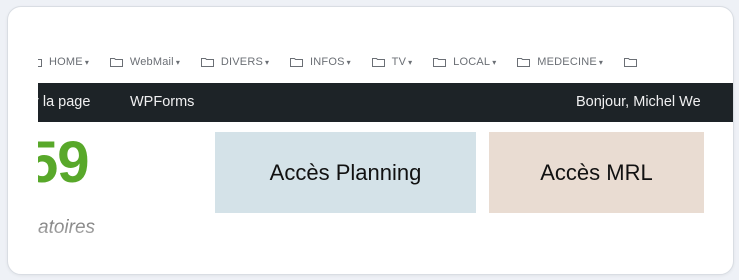 The image size is (739, 280). I want to click on bookmarks-bar: HOME ▾ WebMail ▾ DIVERS ▾ INFOS ▾ TV ▾ LOCAL ▾, so click(385, 62).